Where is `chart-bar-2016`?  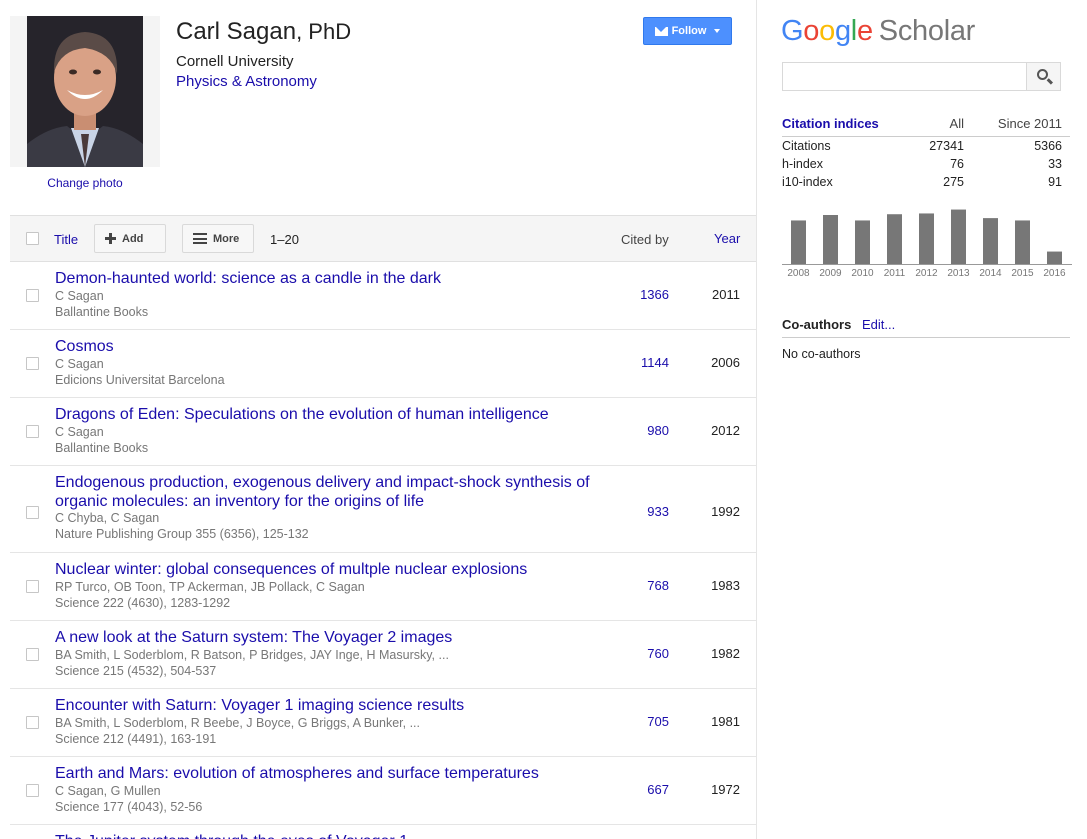 chart-bar-2016 is located at coordinates (1054, 257).